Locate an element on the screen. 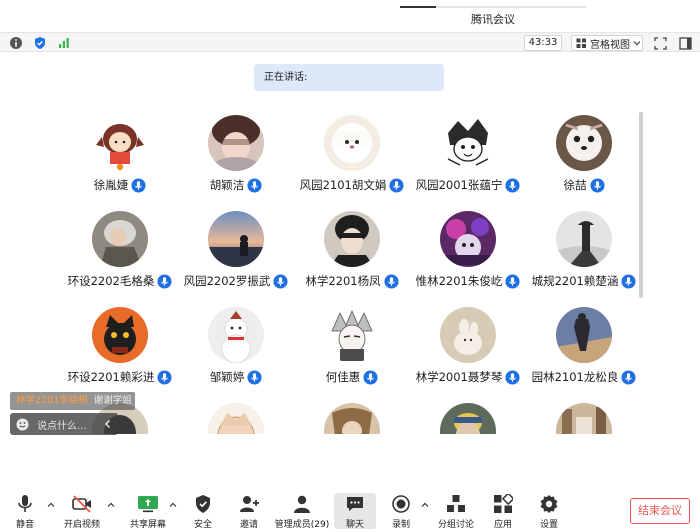 This screenshot has height=532, width=700. participant-name: 徐喆 is located at coordinates (575, 185).